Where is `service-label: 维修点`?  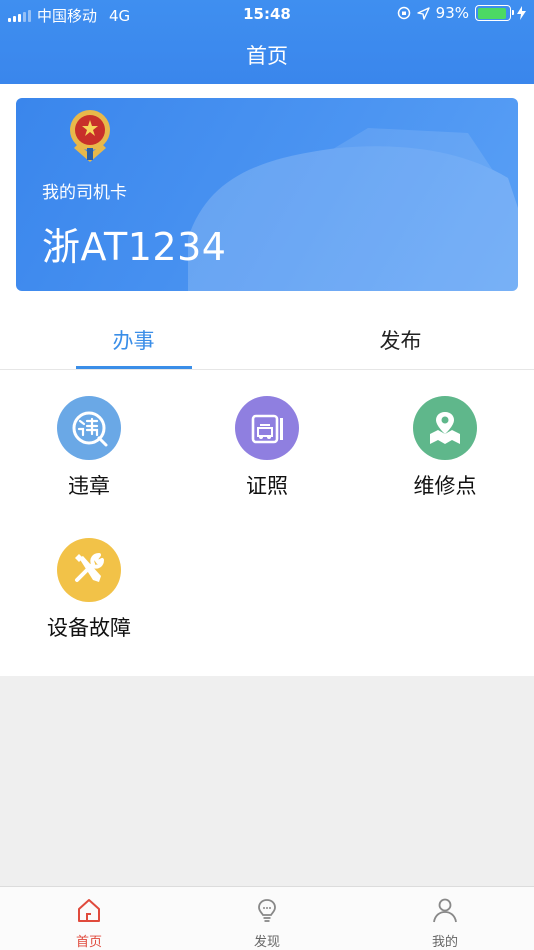
service-label: 维修点 is located at coordinates (445, 486).